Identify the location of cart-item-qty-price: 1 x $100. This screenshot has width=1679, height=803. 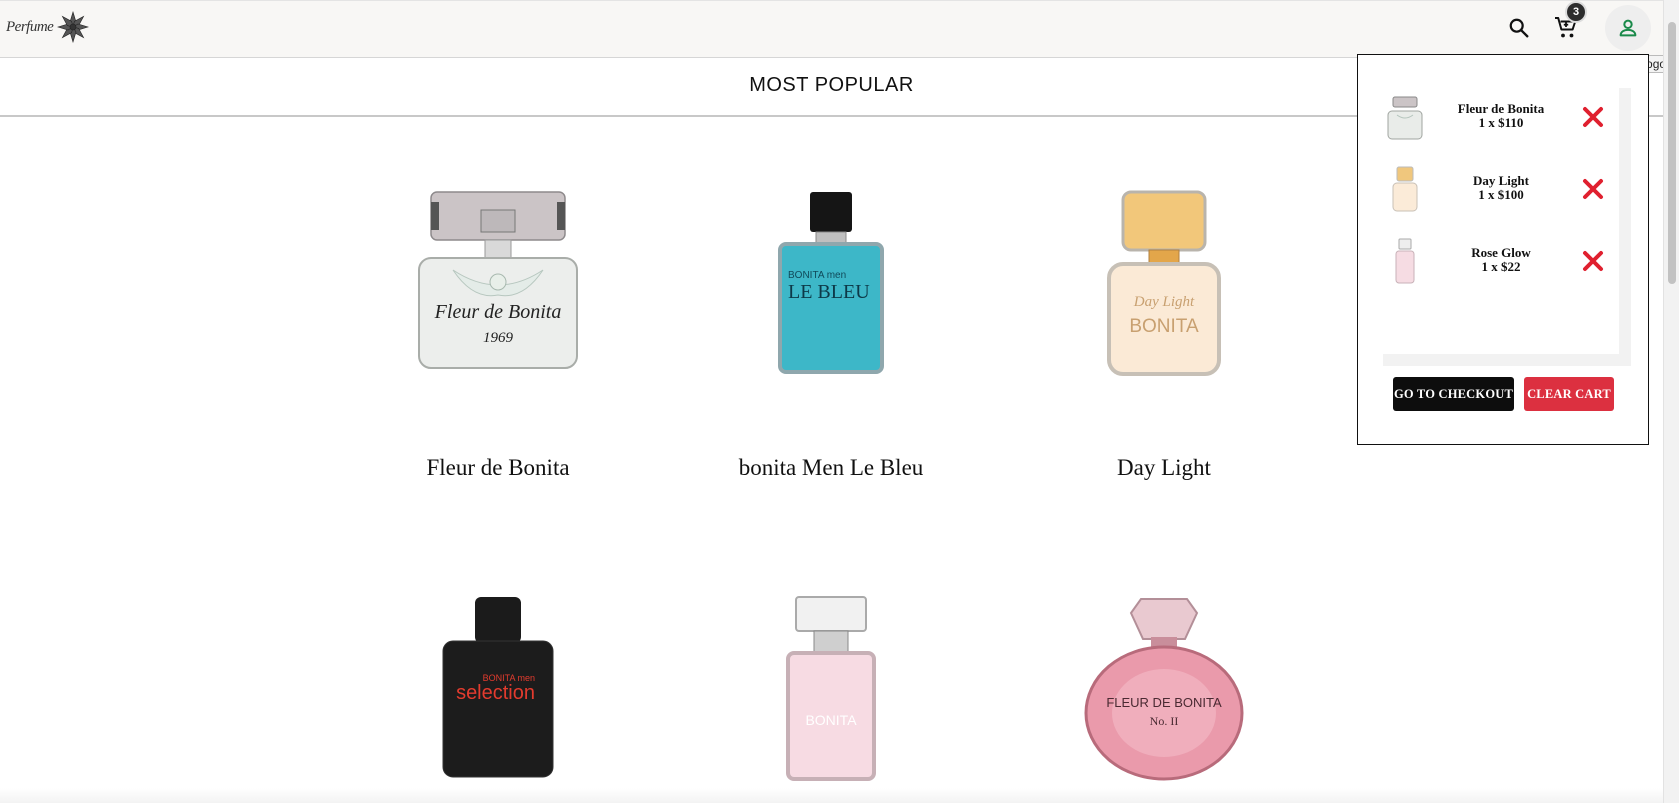
(1501, 194).